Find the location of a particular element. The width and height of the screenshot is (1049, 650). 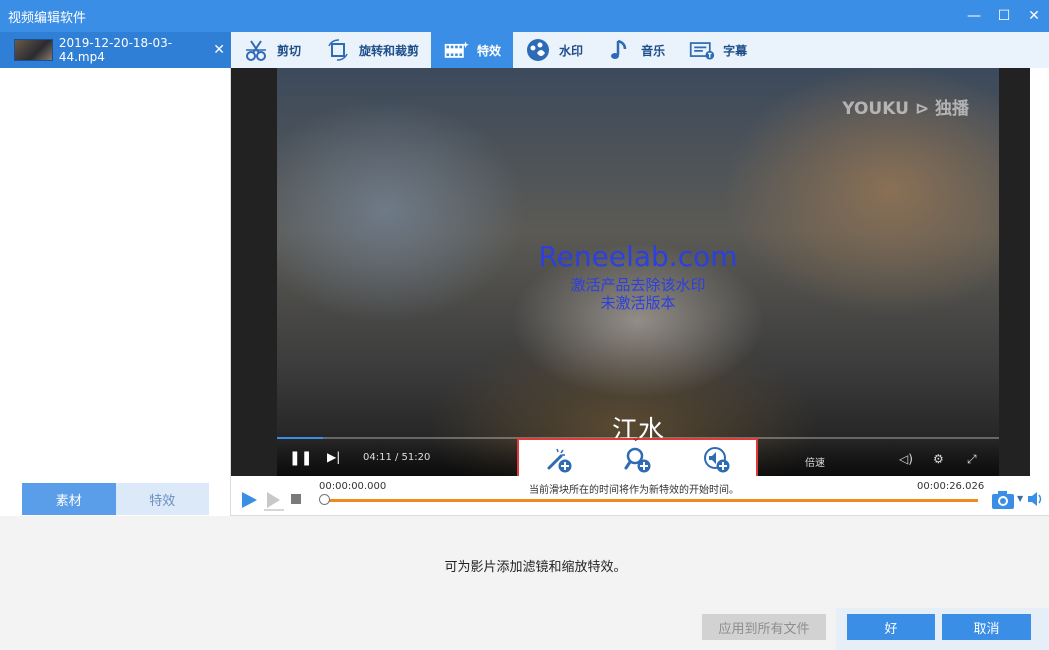

tab-subtitle: 字幕 is located at coordinates (718, 50).